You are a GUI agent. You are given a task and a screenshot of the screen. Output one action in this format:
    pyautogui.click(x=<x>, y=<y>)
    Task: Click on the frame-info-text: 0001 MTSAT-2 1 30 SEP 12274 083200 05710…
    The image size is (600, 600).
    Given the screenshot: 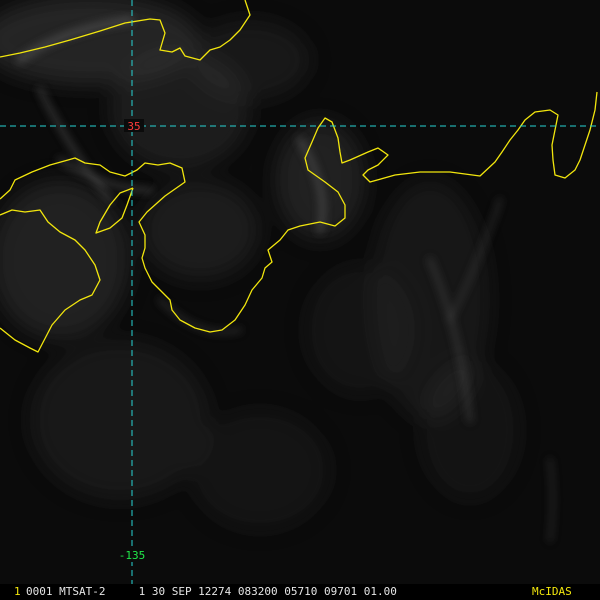 What is the action you would take?
    pyautogui.click(x=211, y=591)
    